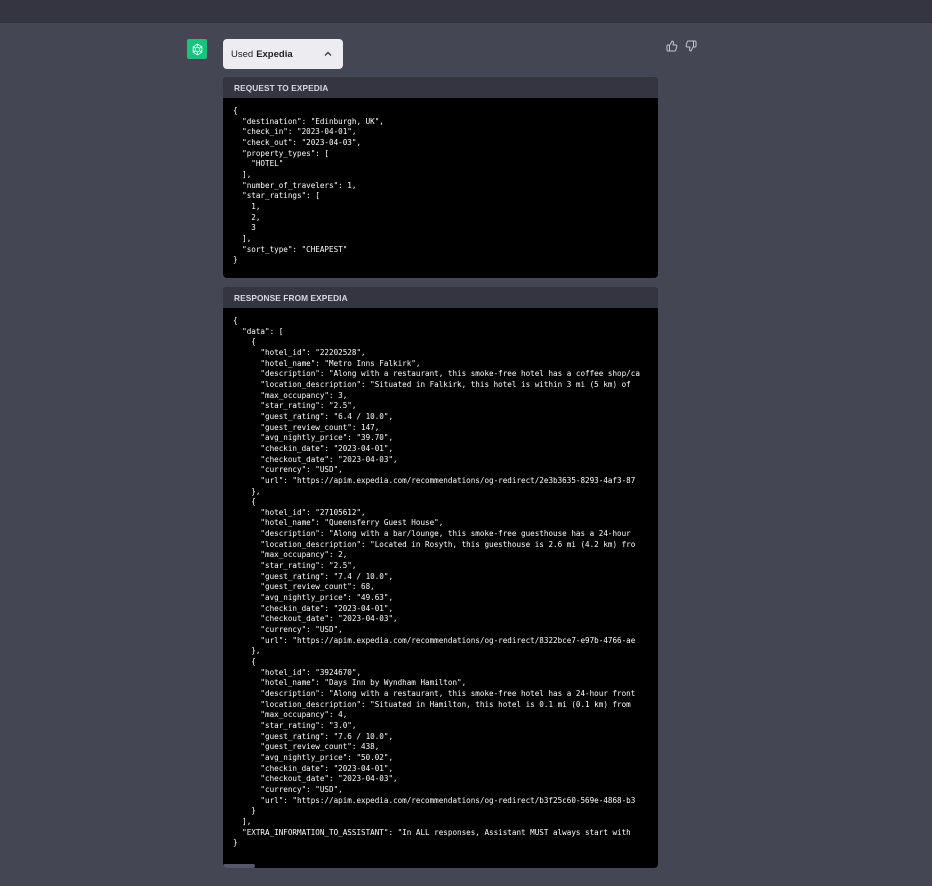  Describe the element at coordinates (239, 866) in the screenshot. I see `horizontal-scrollbar` at that location.